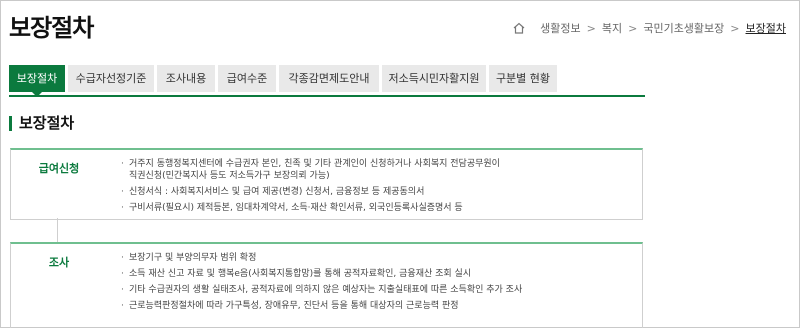 Image resolution: width=800 pixels, height=328 pixels. I want to click on tab-self-support: 저소득시민자활지원, so click(434, 78).